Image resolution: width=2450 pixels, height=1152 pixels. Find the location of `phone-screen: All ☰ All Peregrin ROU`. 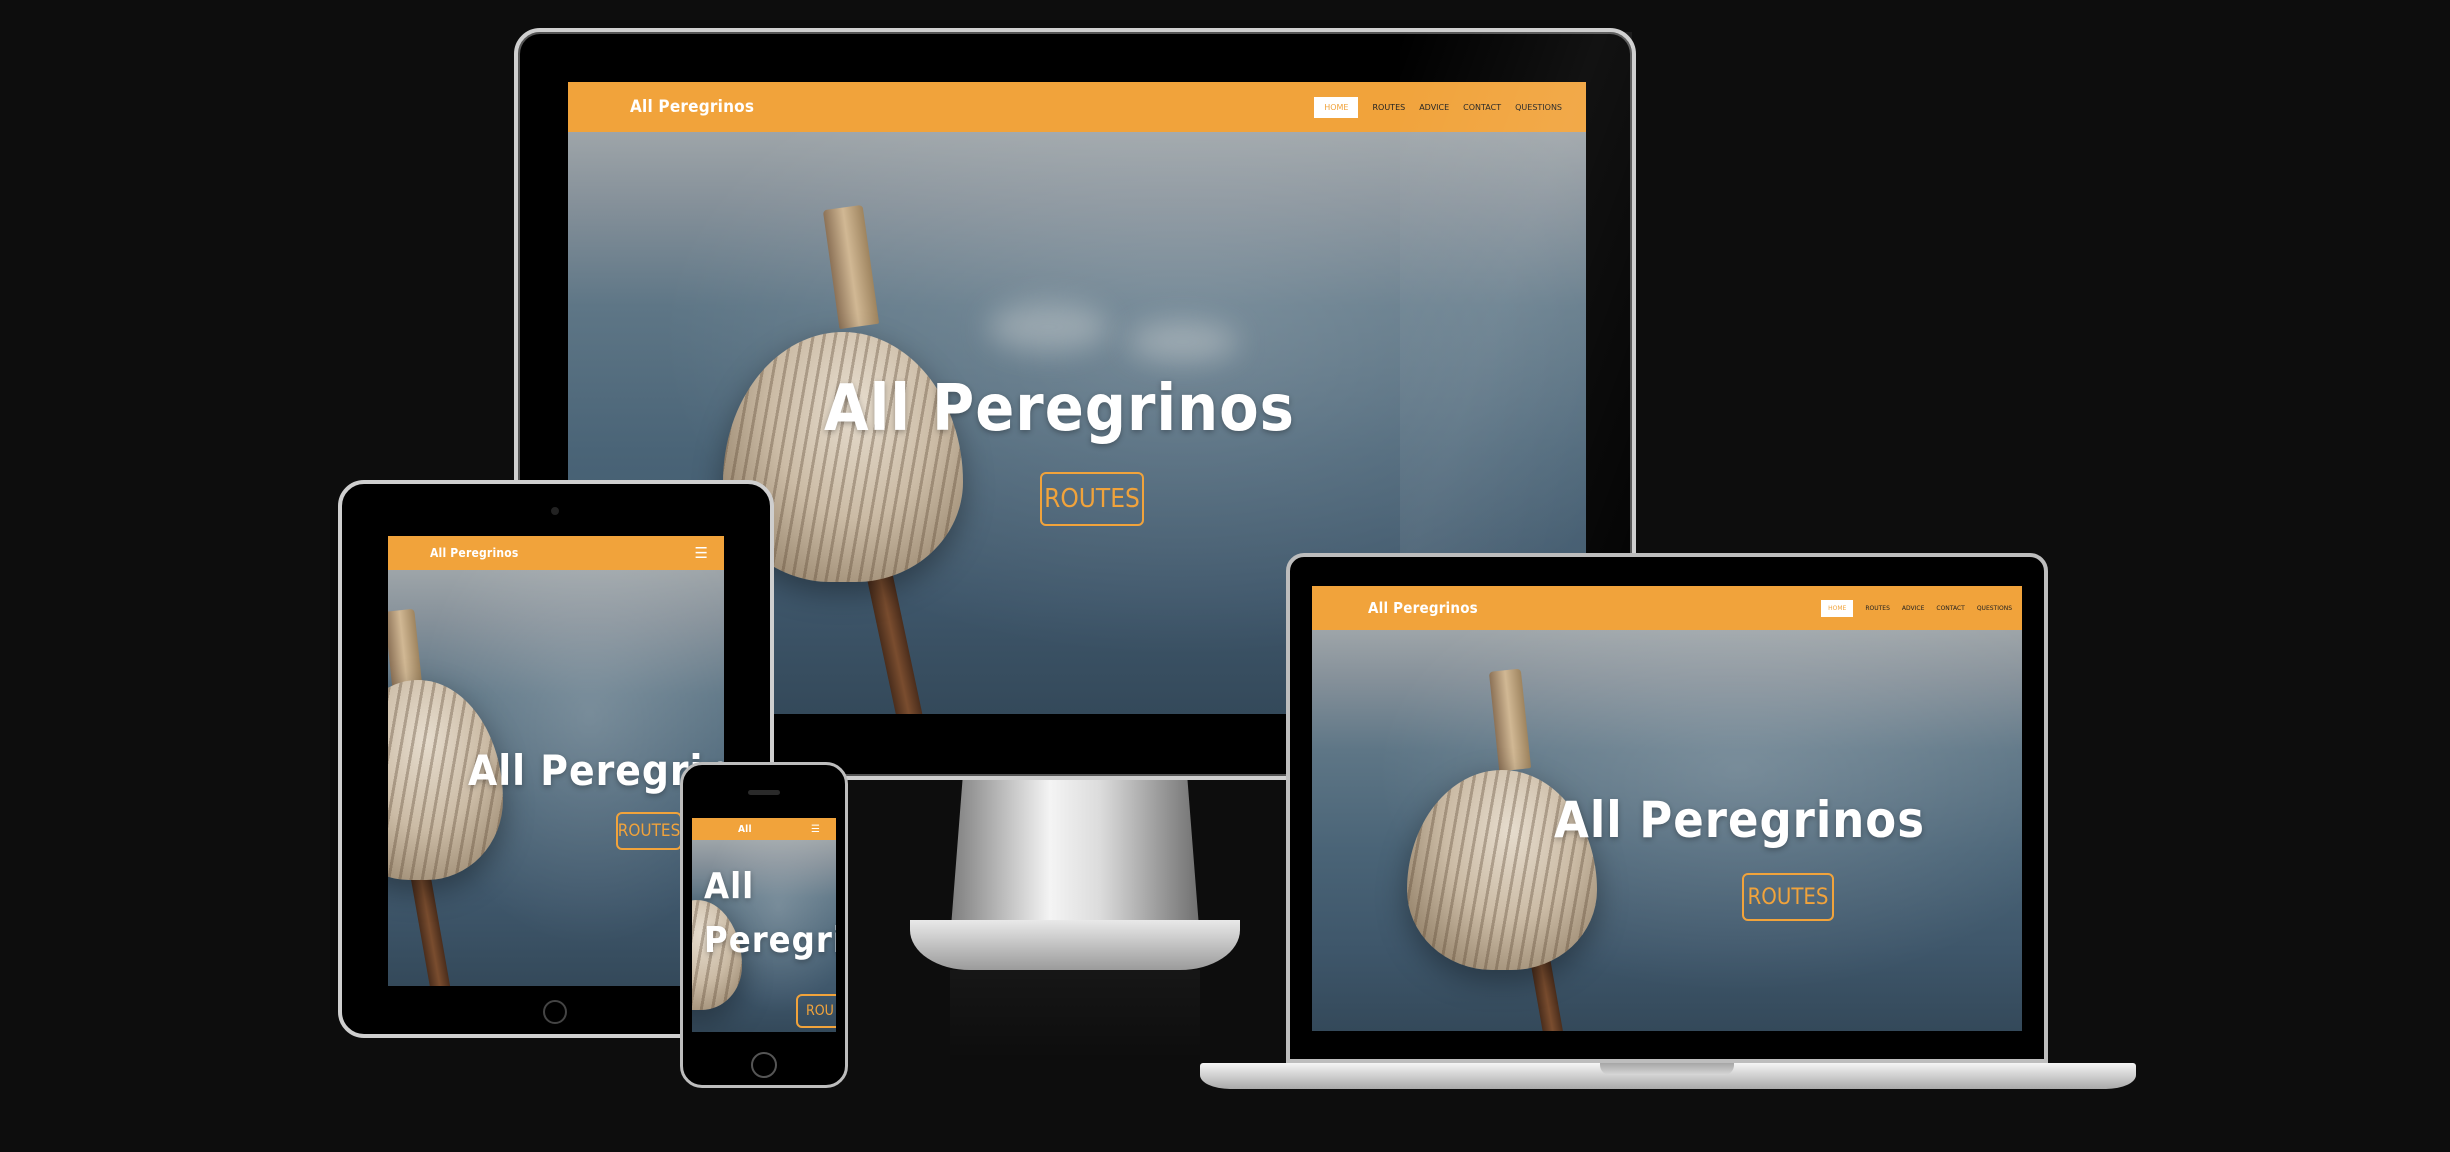

phone-screen: All ☰ All Peregrin ROU is located at coordinates (764, 925).